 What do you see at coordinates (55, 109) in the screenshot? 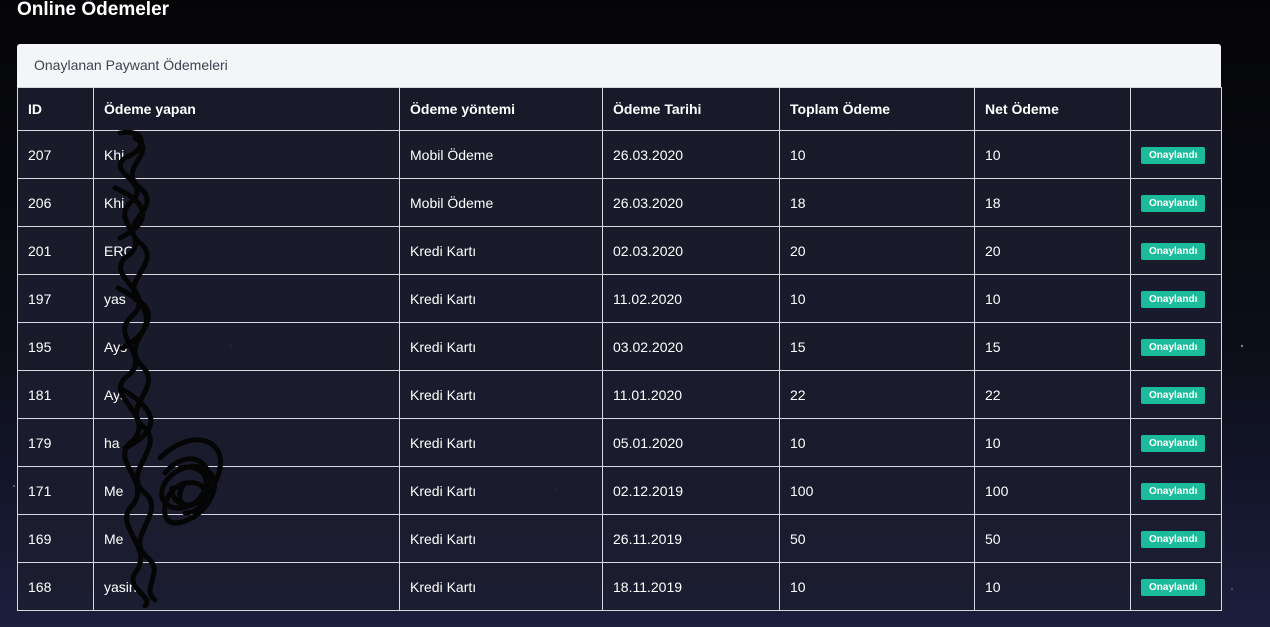
I see `column-header-id: ID` at bounding box center [55, 109].